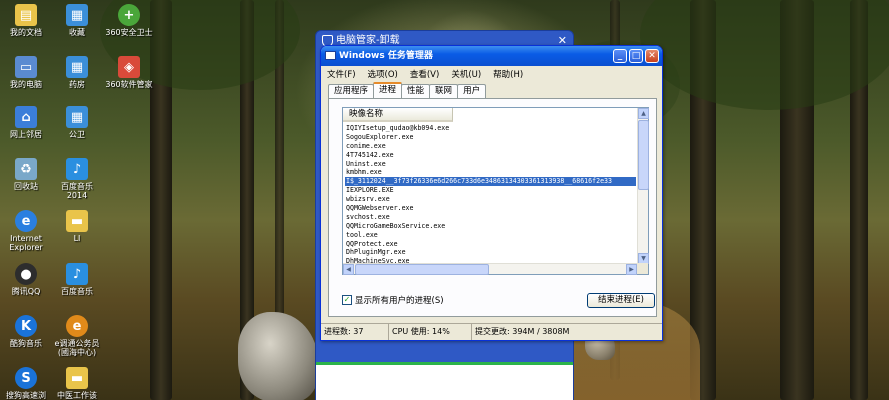  I want to click on public-health-icon: ▦, so click(77, 117).